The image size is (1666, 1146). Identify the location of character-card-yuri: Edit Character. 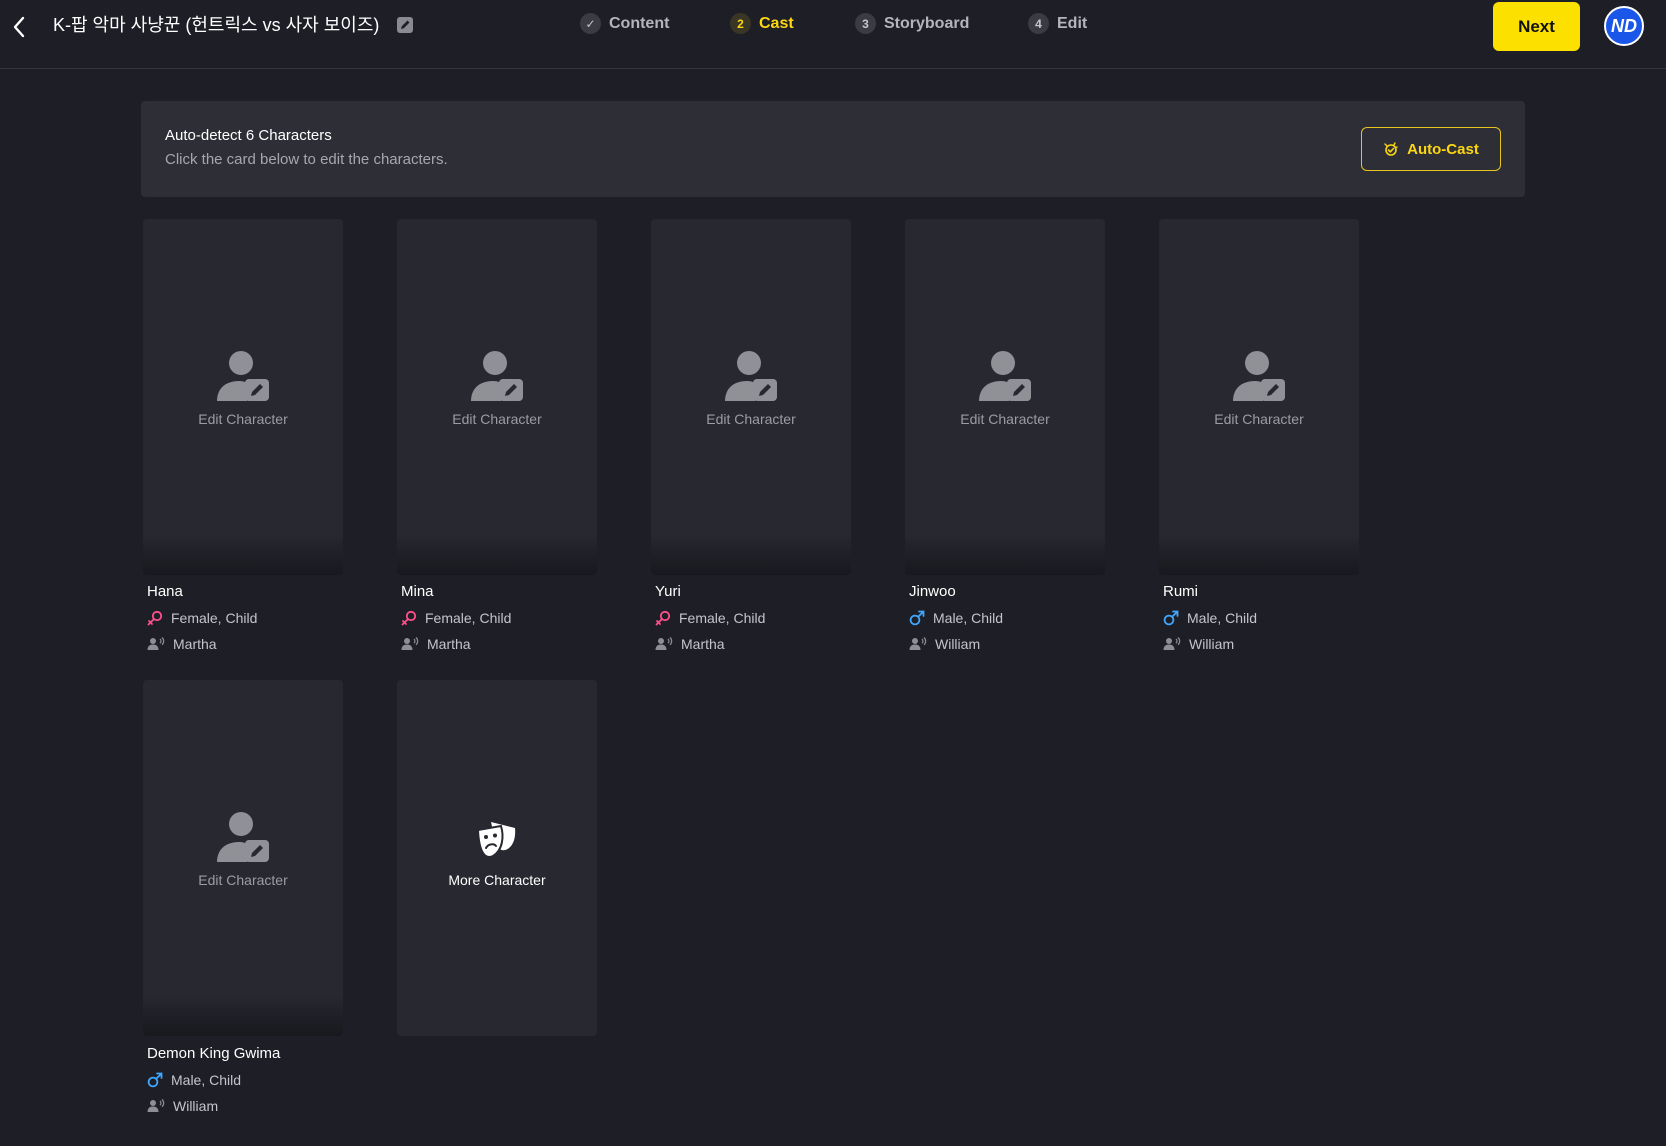
(751, 397).